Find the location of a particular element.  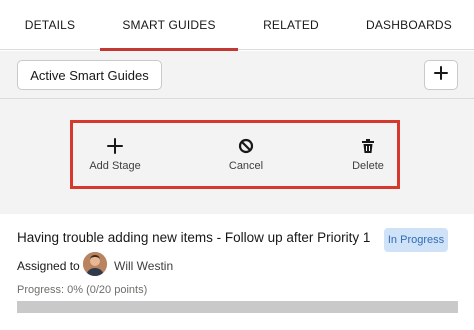

tab-label: SMART GUIDES is located at coordinates (169, 25).